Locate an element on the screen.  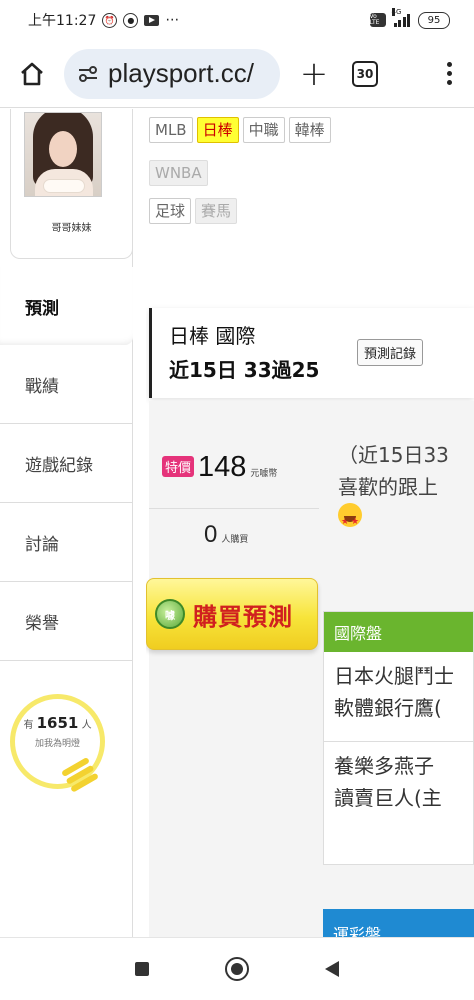
coin-icon: 噱 is located at coordinates (170, 614).